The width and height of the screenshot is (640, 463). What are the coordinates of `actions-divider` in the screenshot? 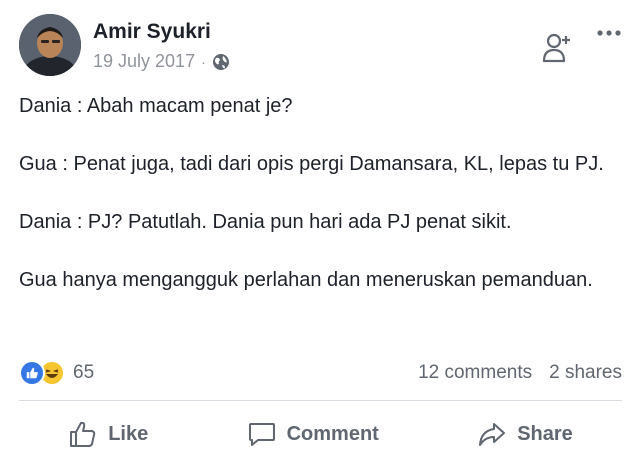 It's located at (320, 400).